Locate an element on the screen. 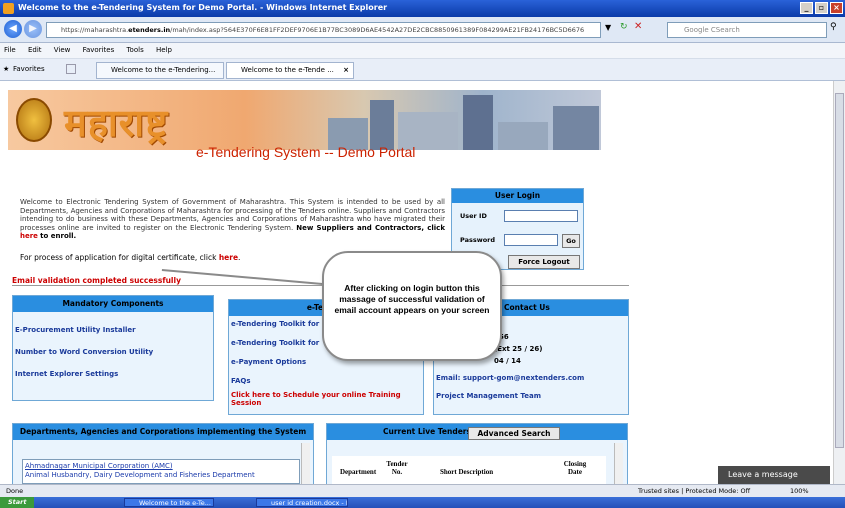  department-item: Ahmadnagar Municipal Corporation (AMC) is located at coordinates (161, 466).